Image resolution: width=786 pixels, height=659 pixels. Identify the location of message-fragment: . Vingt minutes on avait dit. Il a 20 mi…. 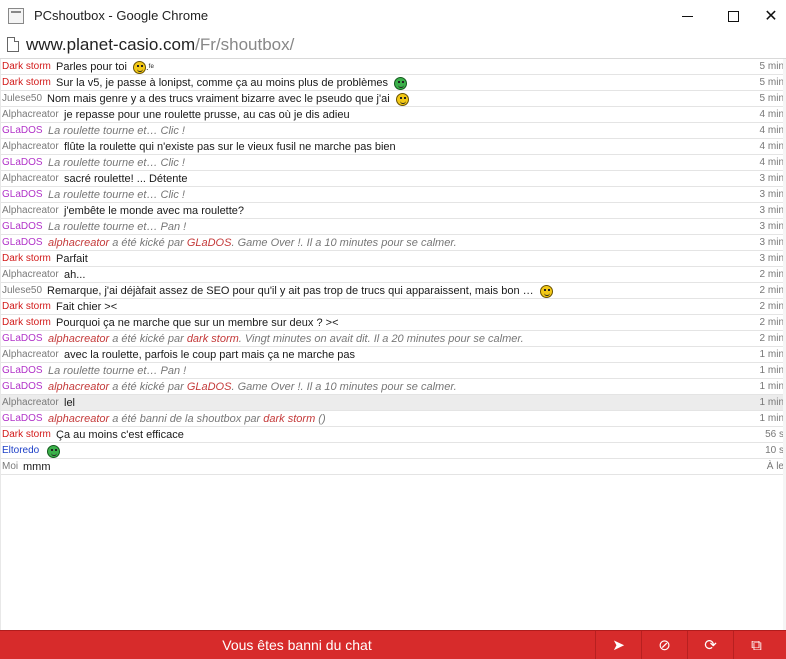
(381, 339).